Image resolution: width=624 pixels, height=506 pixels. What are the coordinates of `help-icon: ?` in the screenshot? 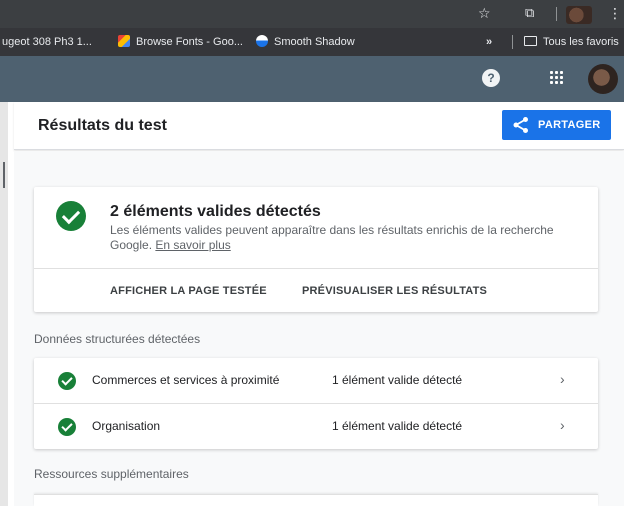 It's located at (491, 78).